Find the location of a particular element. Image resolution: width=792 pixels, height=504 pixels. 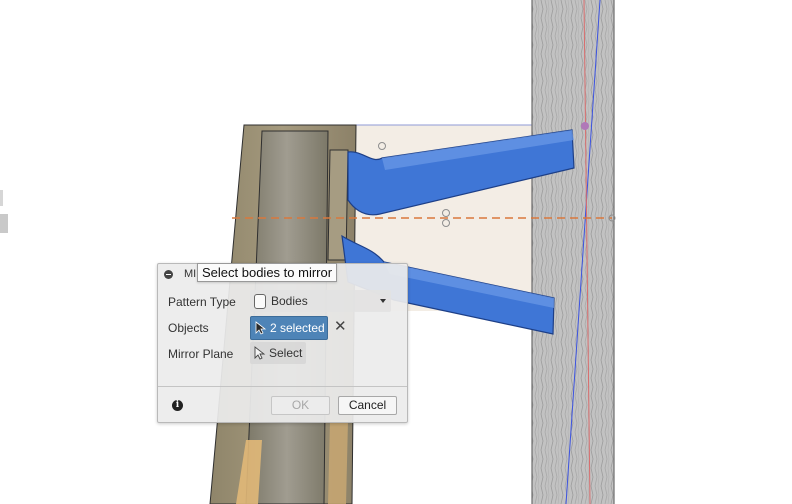

objects-selection-button: 2 selected is located at coordinates (289, 328).